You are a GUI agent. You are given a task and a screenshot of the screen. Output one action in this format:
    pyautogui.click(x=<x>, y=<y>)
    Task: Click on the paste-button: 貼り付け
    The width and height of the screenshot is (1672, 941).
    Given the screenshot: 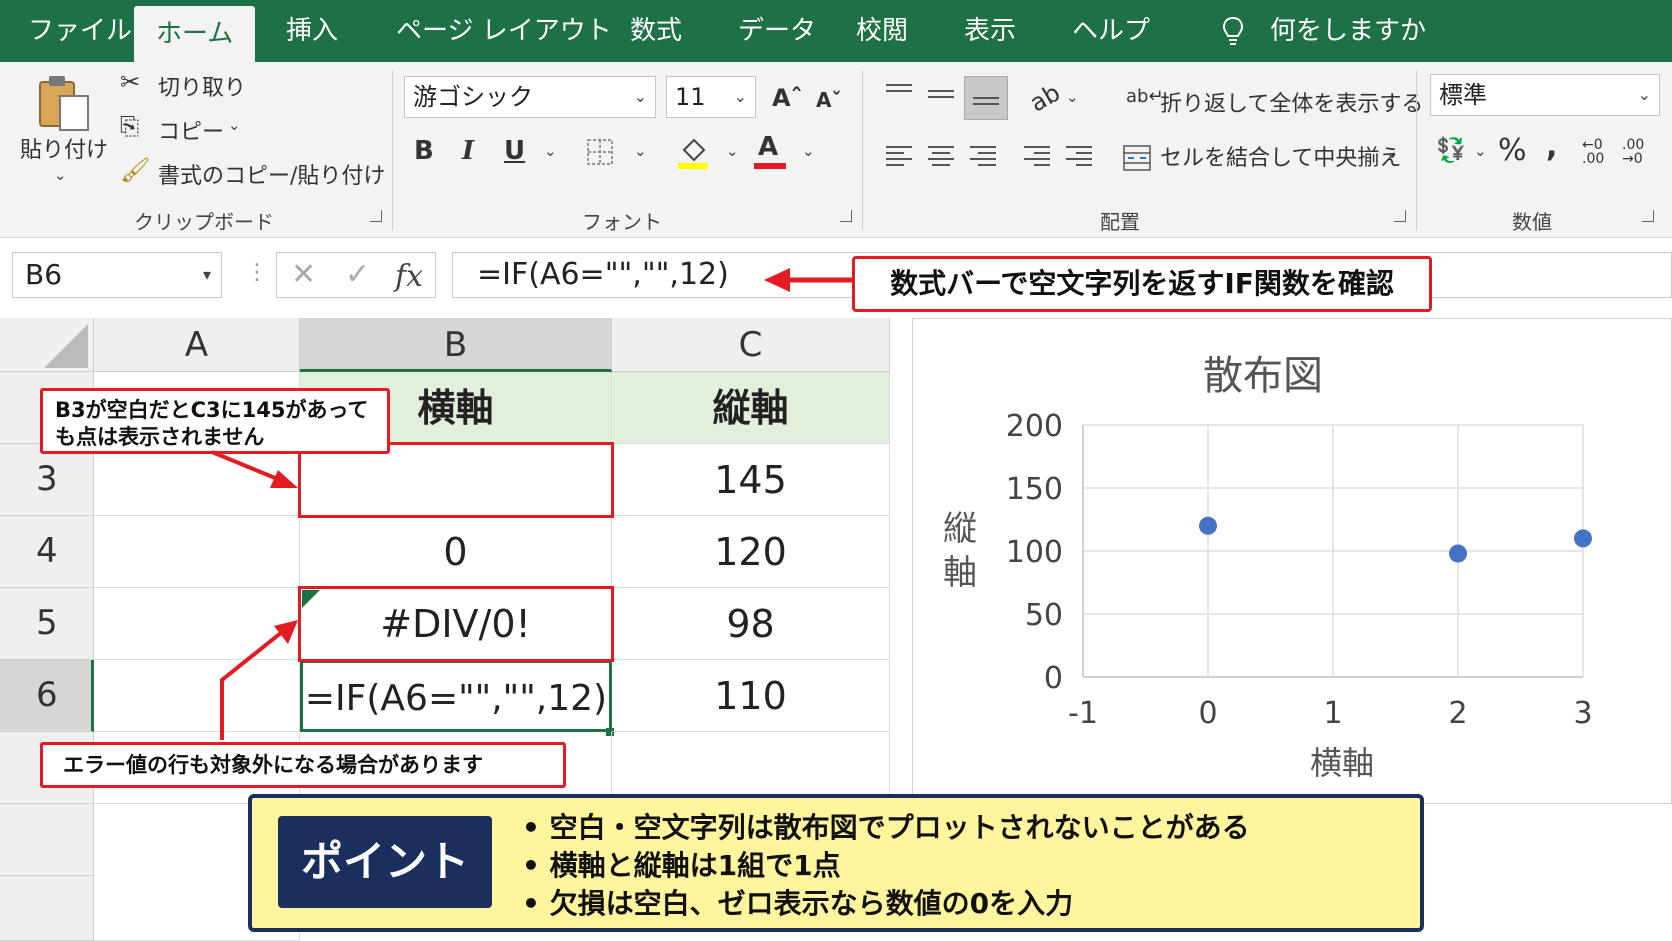 What is the action you would take?
    pyautogui.click(x=64, y=148)
    